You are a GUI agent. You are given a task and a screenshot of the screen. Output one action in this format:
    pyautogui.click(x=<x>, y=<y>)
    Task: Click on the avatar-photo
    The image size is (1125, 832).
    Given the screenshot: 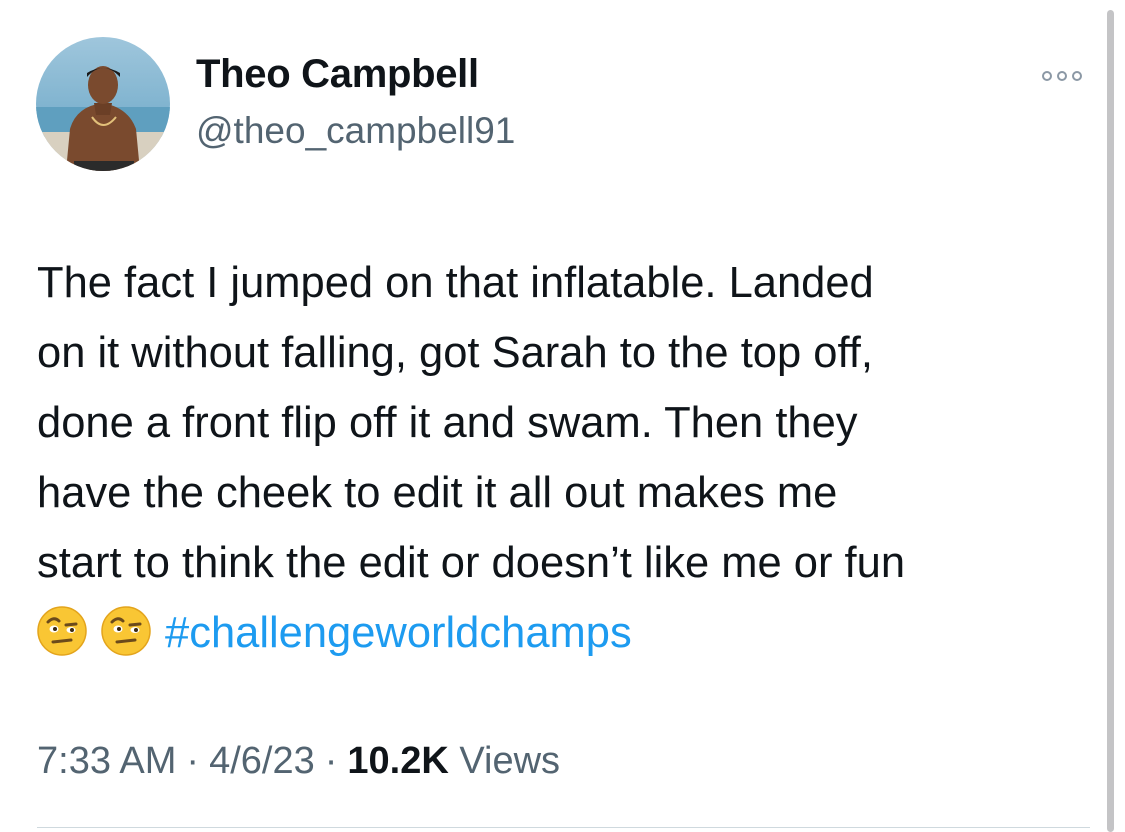 What is the action you would take?
    pyautogui.click(x=103, y=104)
    